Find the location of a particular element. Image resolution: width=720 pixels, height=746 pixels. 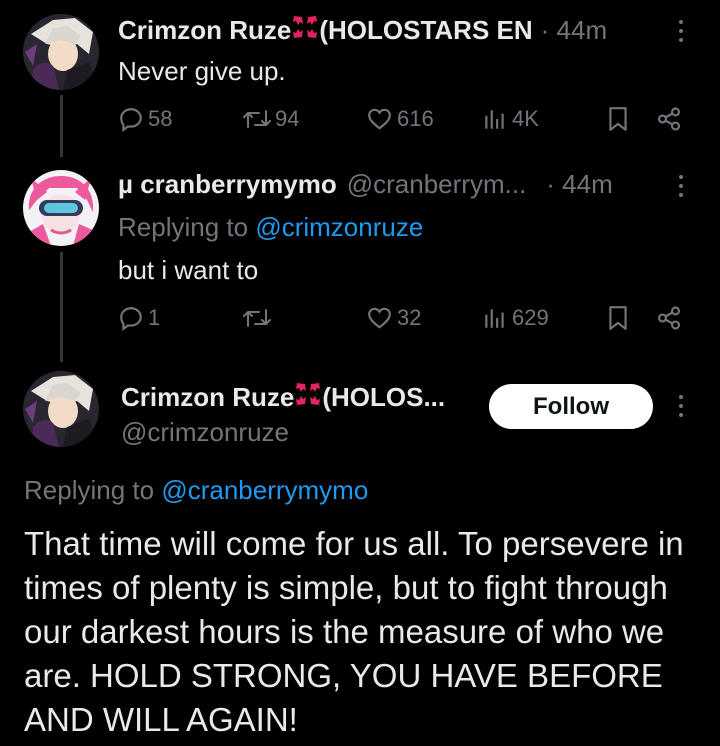

views-count: 4K is located at coordinates (525, 118).